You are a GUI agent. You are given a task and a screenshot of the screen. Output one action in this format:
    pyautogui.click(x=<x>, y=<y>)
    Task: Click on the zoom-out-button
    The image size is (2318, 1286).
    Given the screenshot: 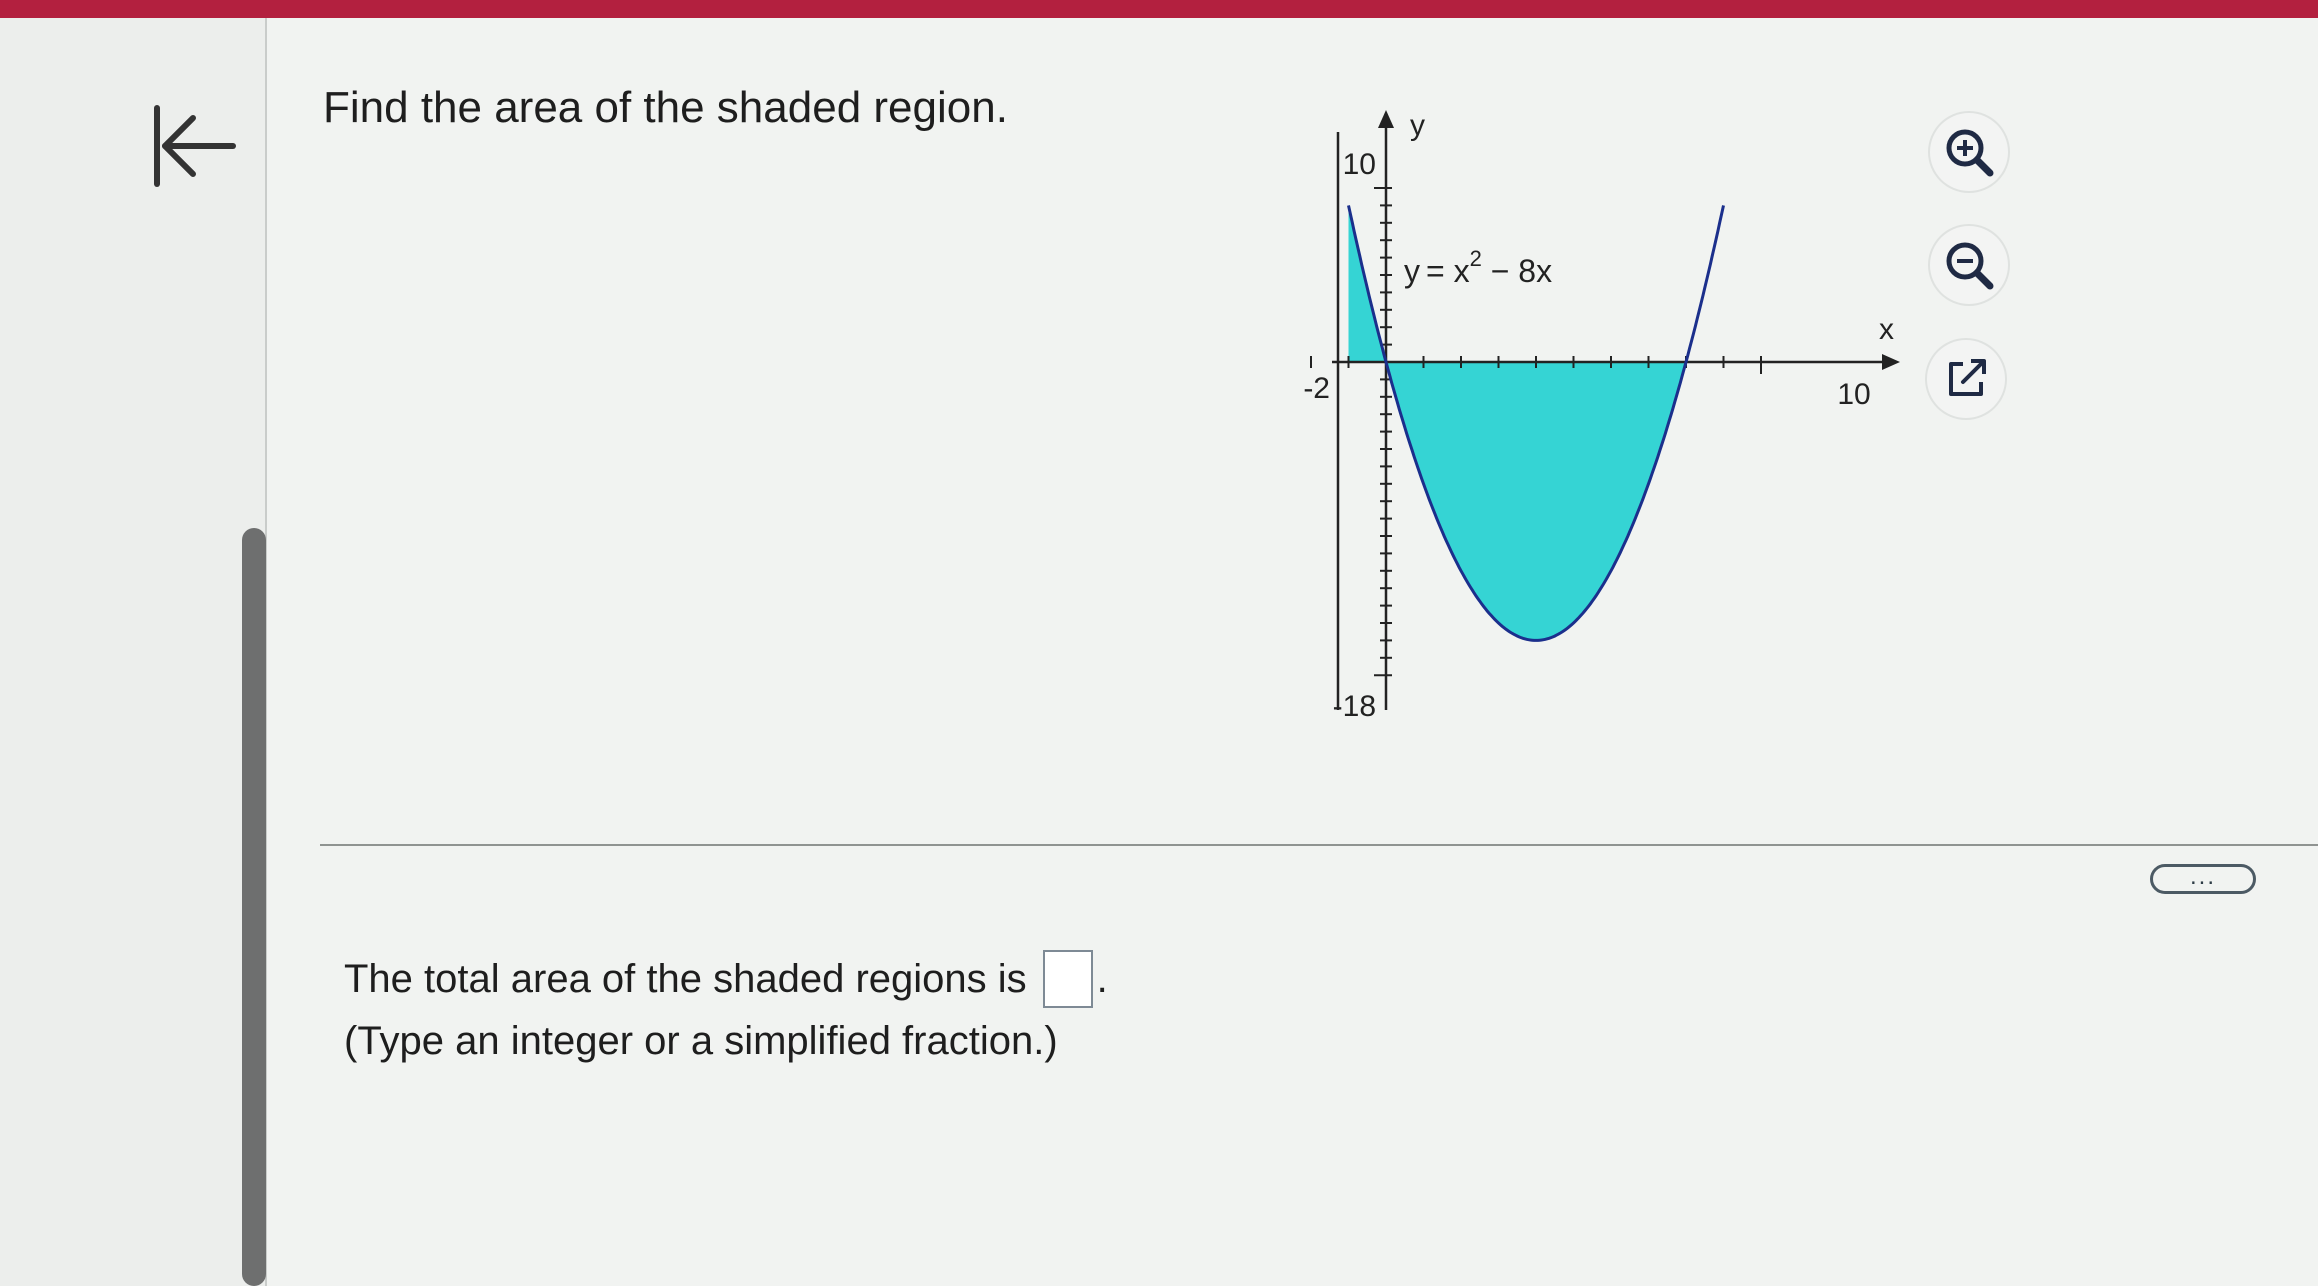 What is the action you would take?
    pyautogui.click(x=1969, y=265)
    